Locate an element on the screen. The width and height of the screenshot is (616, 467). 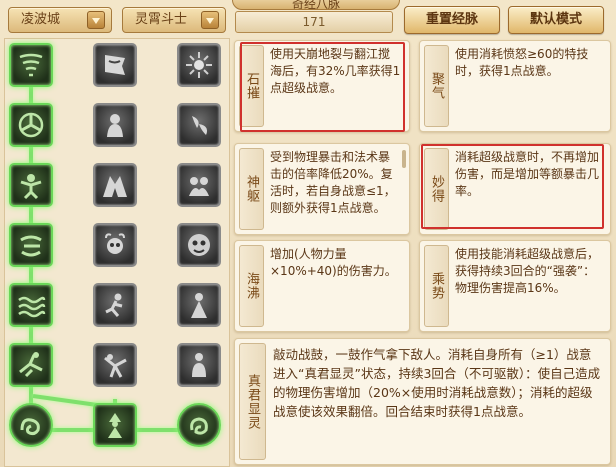
cave-icon is located at coordinates (115, 185).